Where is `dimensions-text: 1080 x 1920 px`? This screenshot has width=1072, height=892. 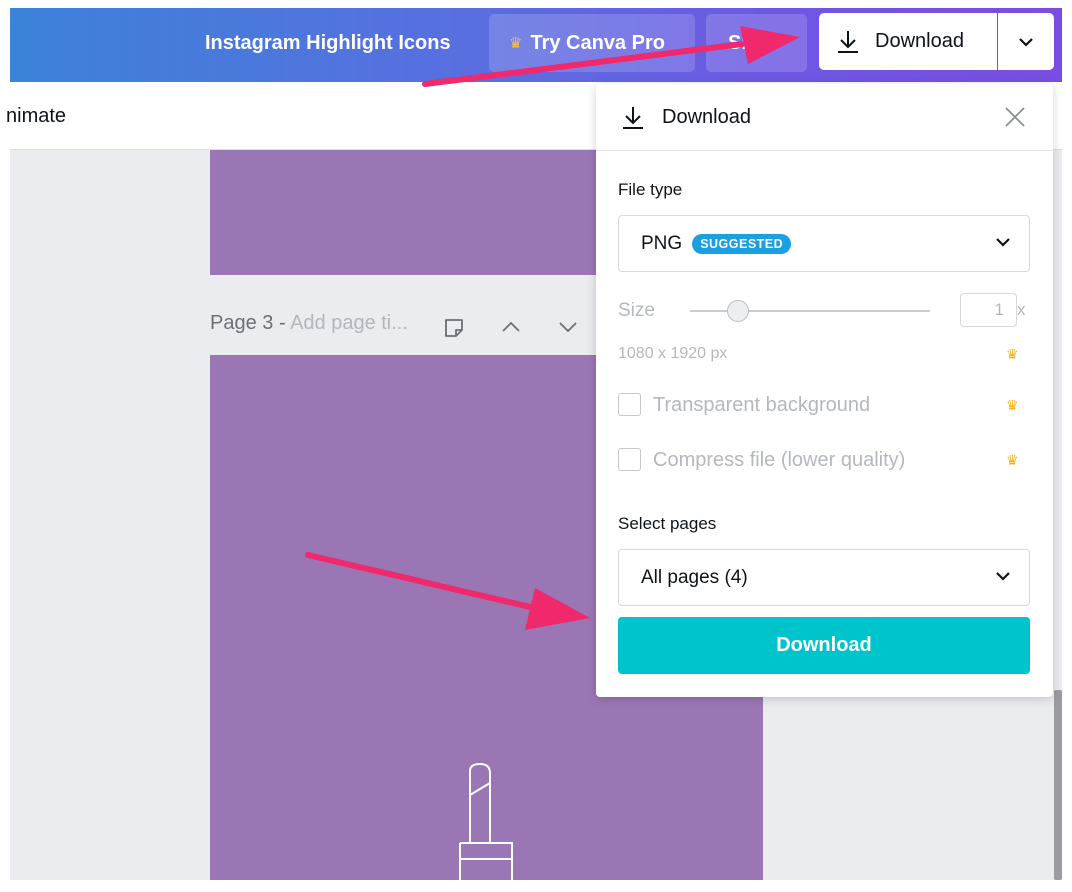 dimensions-text: 1080 x 1920 px is located at coordinates (673, 353).